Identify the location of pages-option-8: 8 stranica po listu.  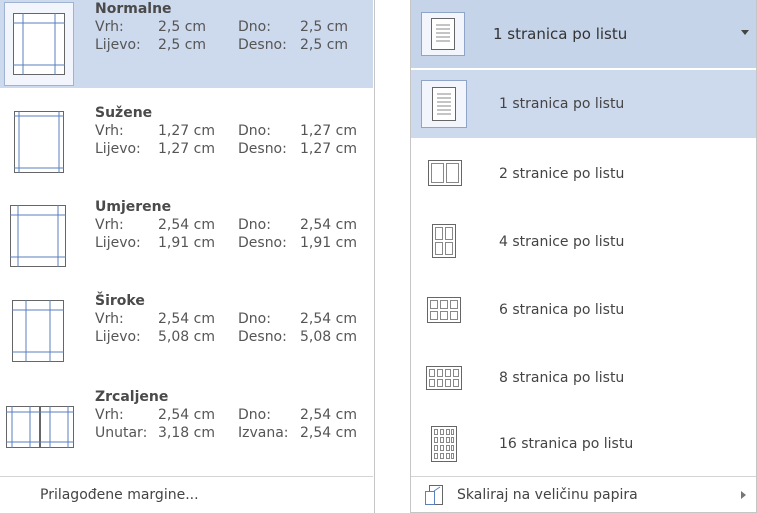
(583, 378).